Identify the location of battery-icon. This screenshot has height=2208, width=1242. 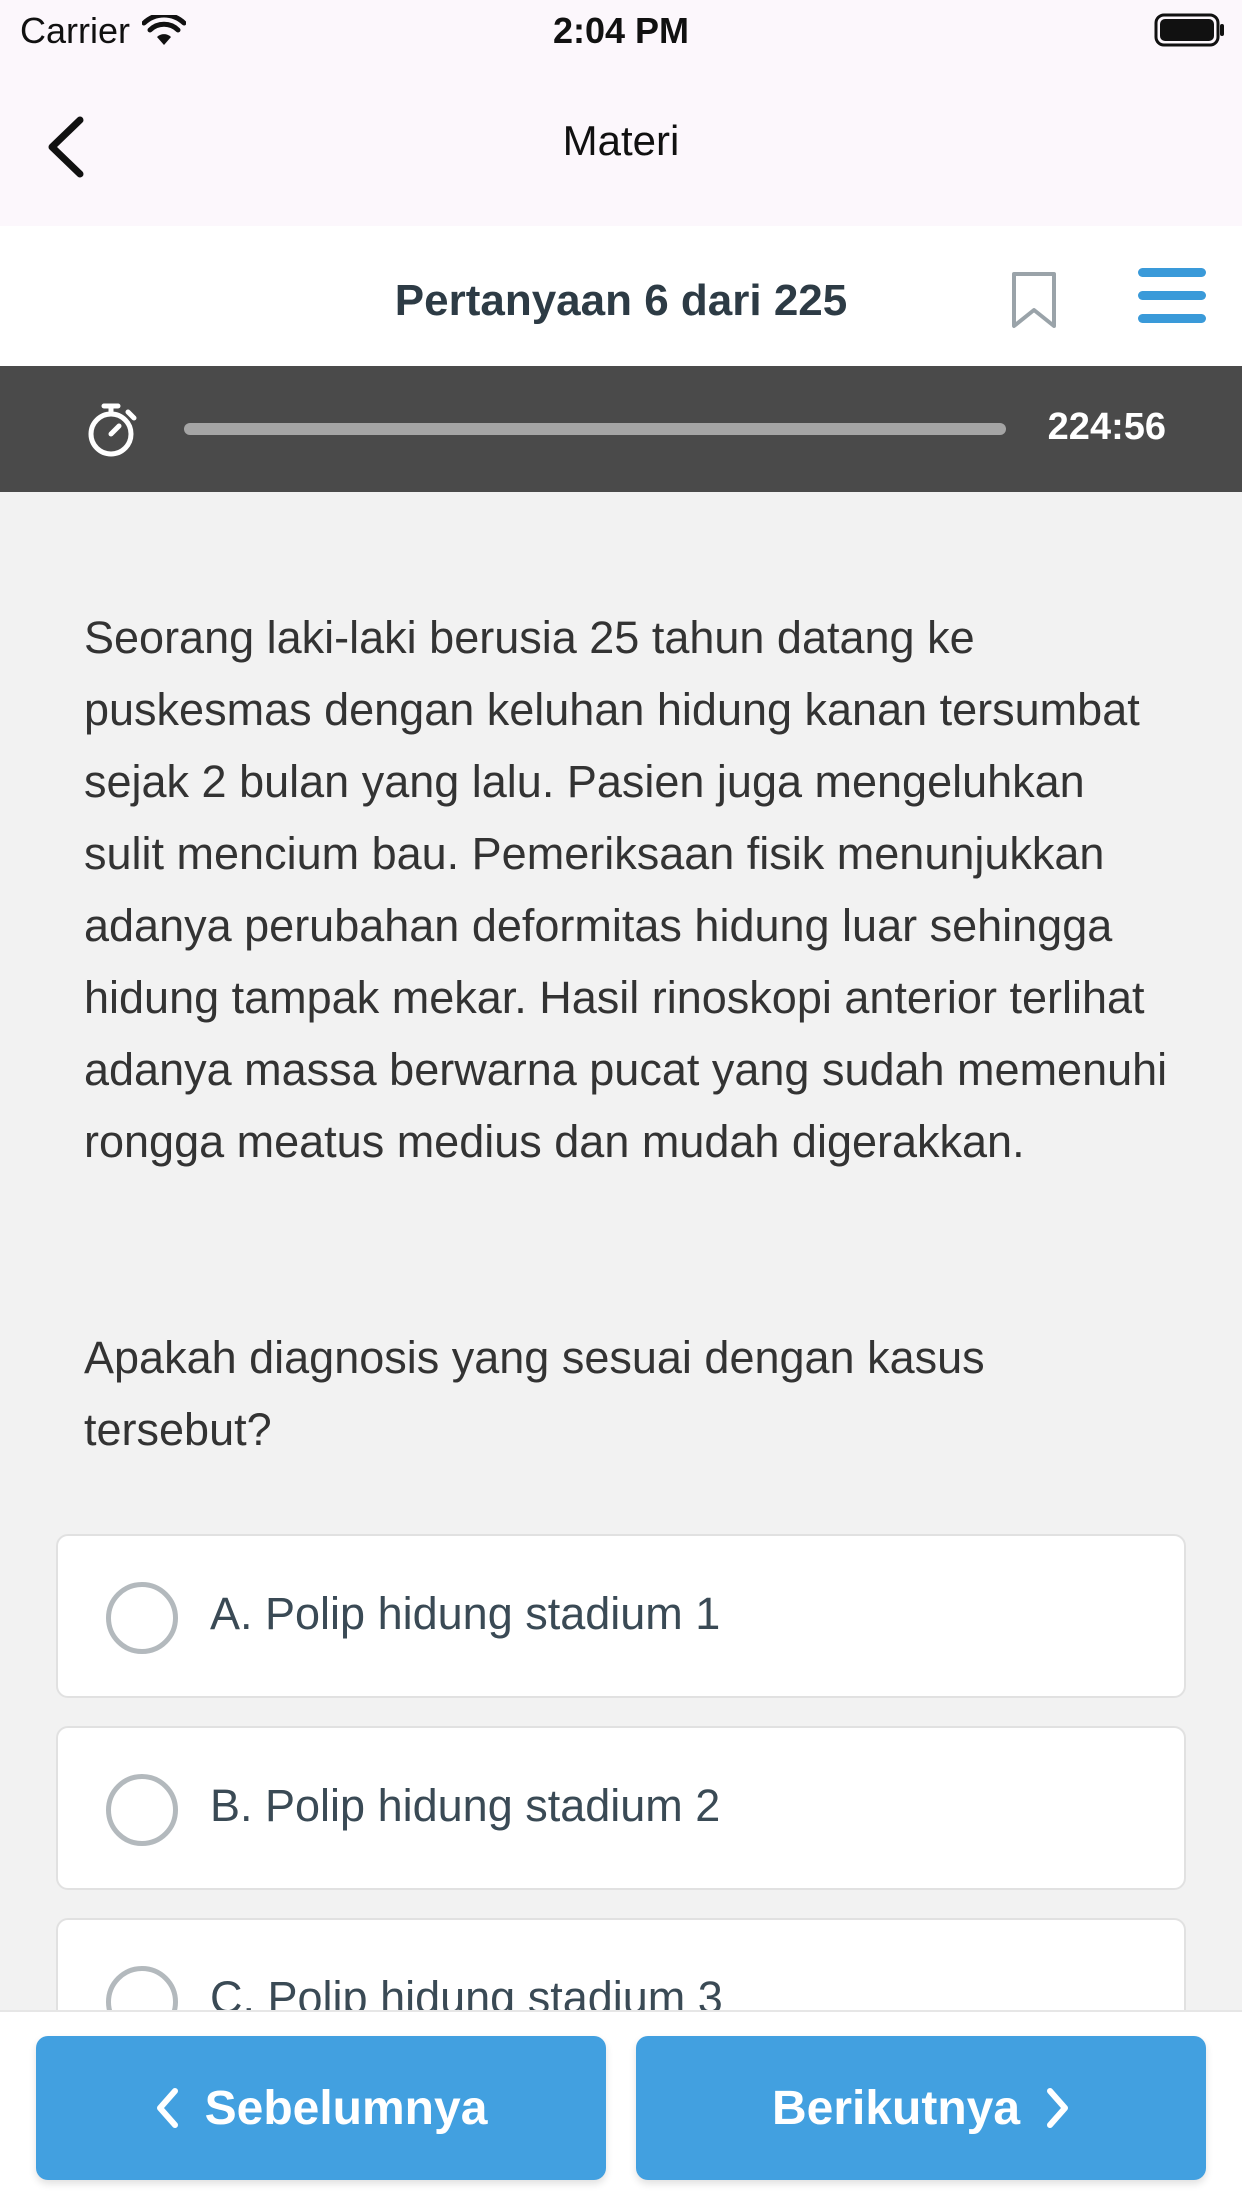
(1189, 30).